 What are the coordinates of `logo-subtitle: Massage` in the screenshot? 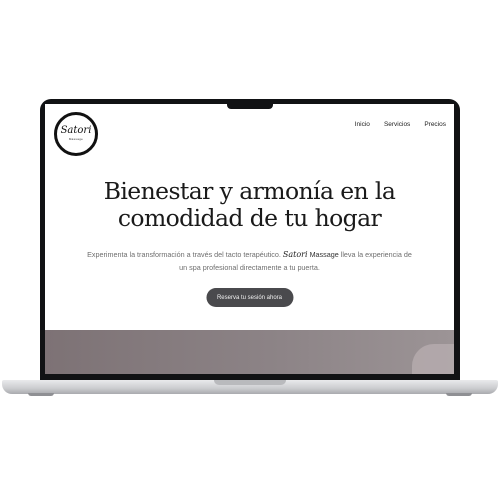 It's located at (76, 139).